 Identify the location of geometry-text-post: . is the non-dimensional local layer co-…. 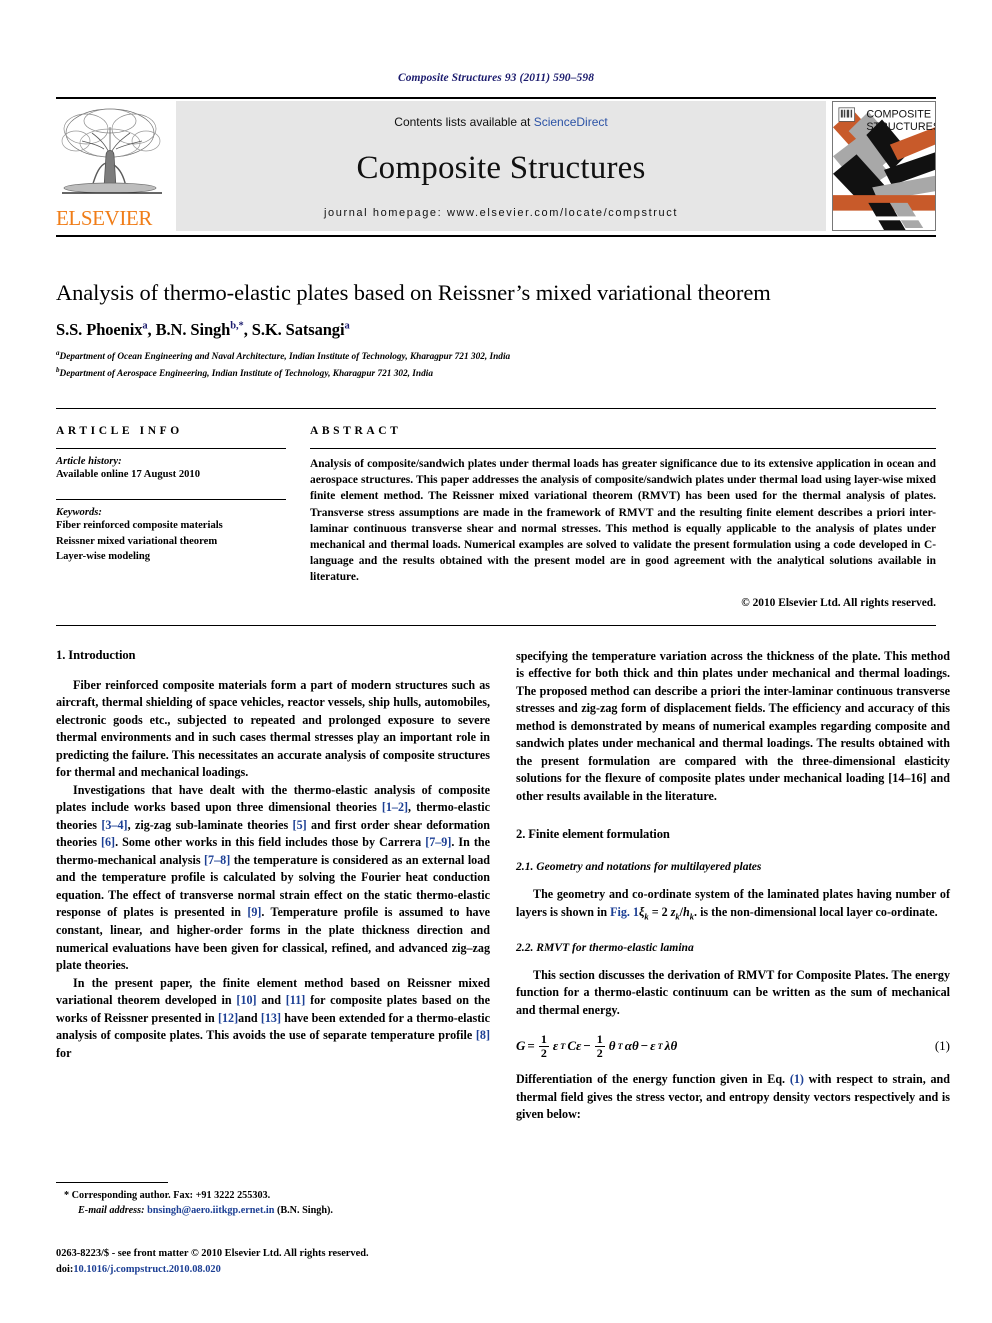
(816, 911).